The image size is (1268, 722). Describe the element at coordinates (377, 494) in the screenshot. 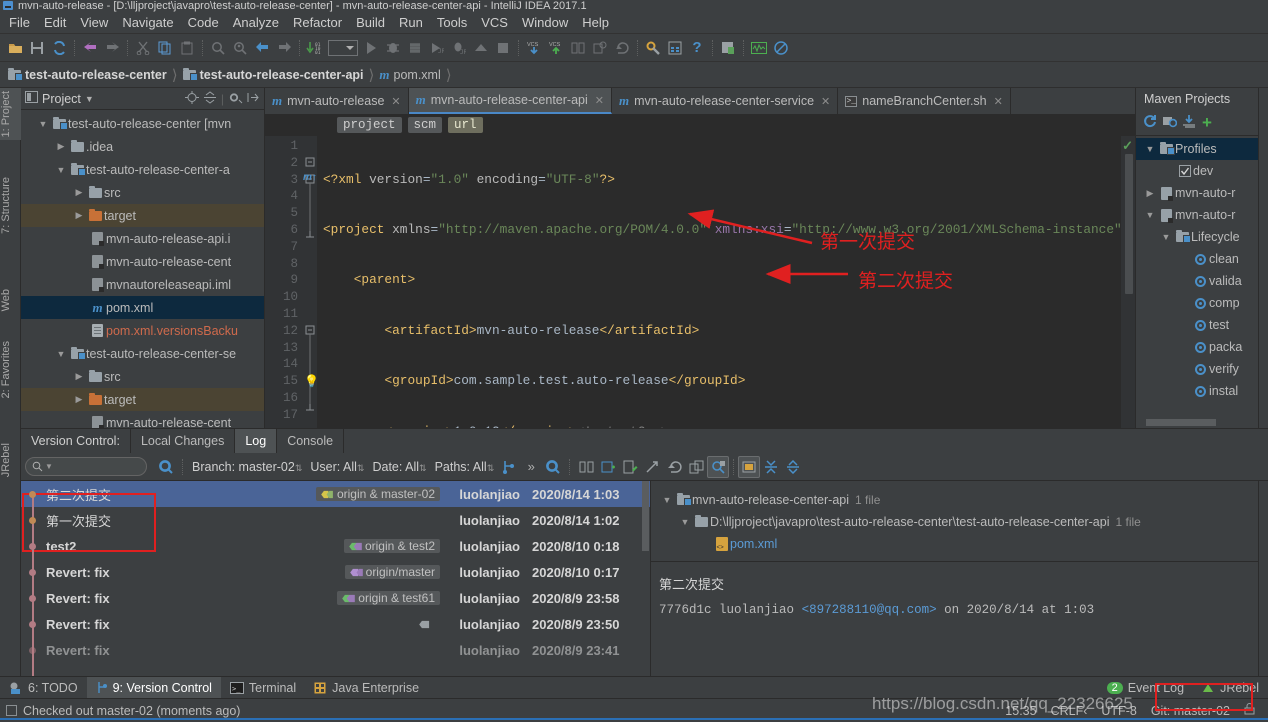

I see `ref-label: origin & master-02` at that location.